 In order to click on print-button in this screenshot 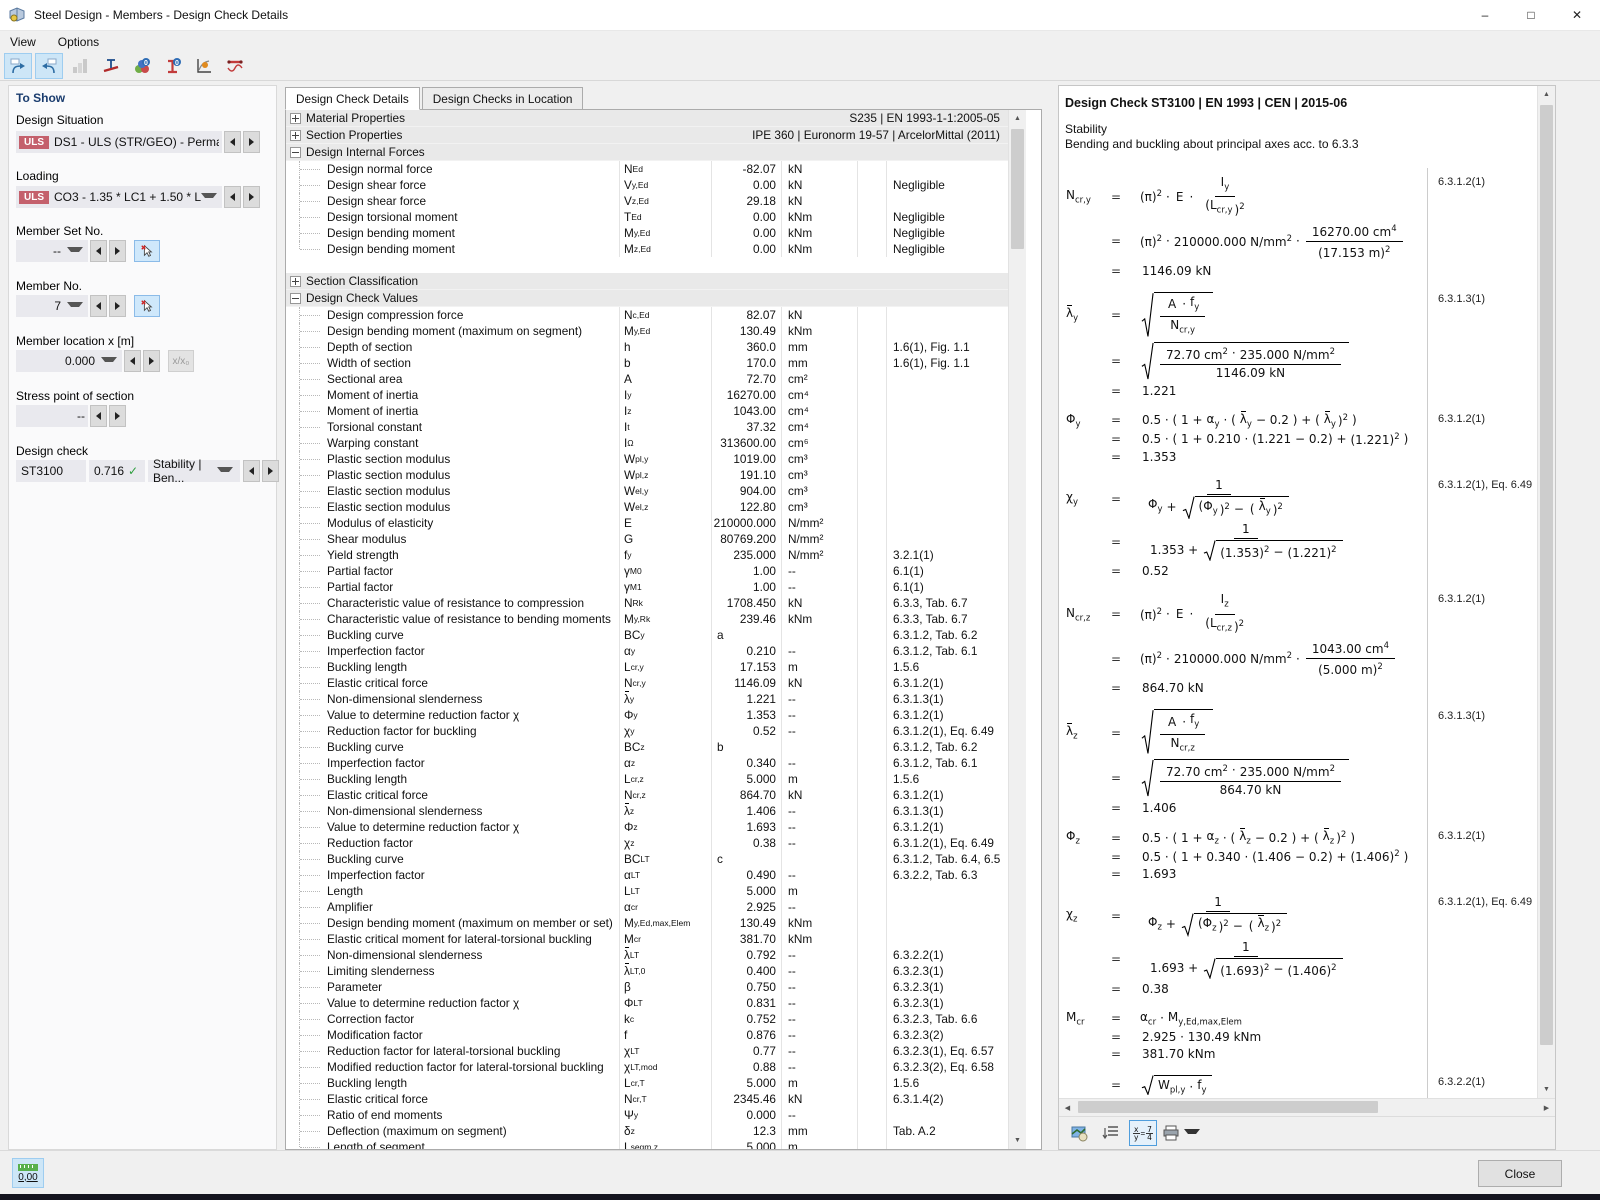, I will do `click(1182, 1133)`.